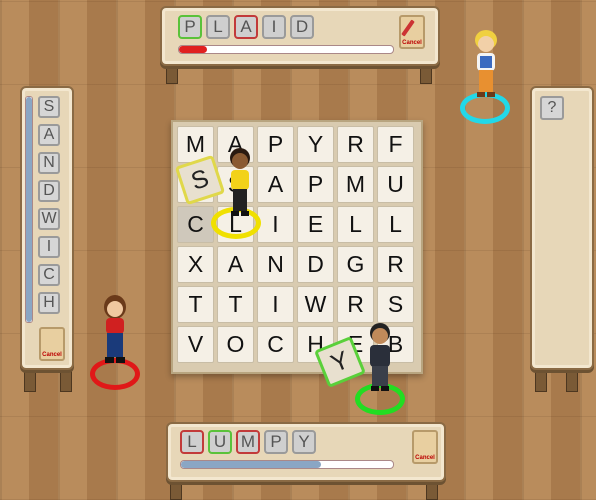 Image resolution: width=596 pixels, height=500 pixels. Describe the element at coordinates (220, 442) in the screenshot. I see `word-letter-tile: U` at that location.